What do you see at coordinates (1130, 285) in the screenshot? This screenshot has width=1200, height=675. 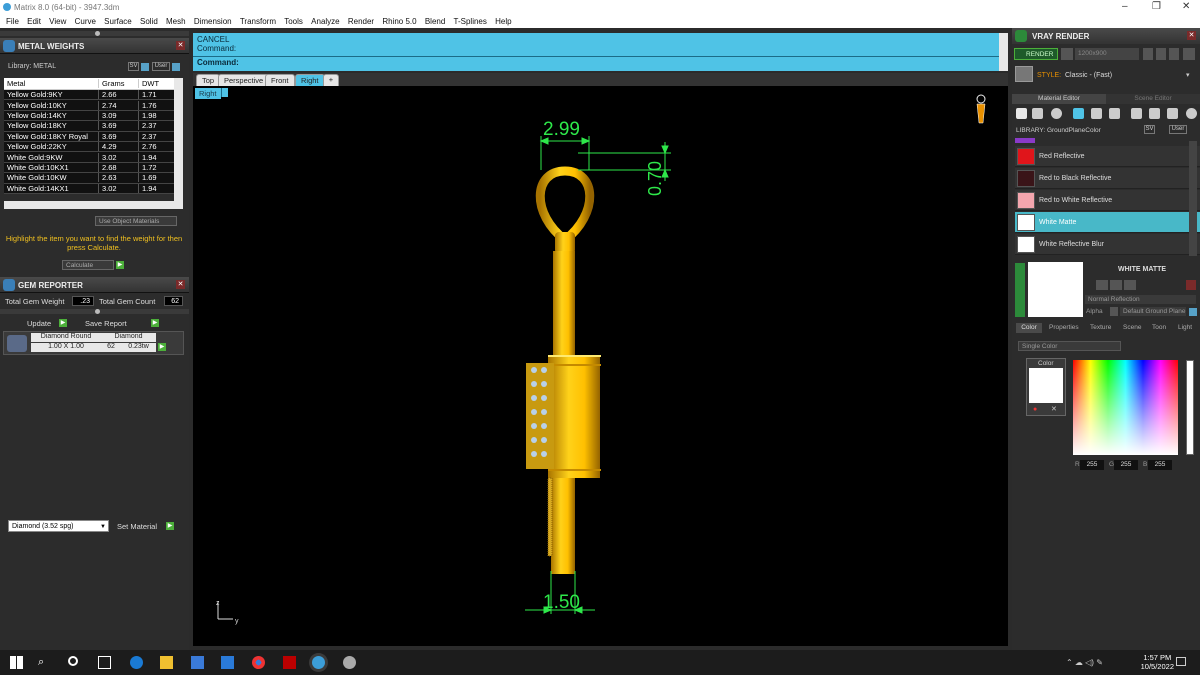 I see `material-tool-icon` at bounding box center [1130, 285].